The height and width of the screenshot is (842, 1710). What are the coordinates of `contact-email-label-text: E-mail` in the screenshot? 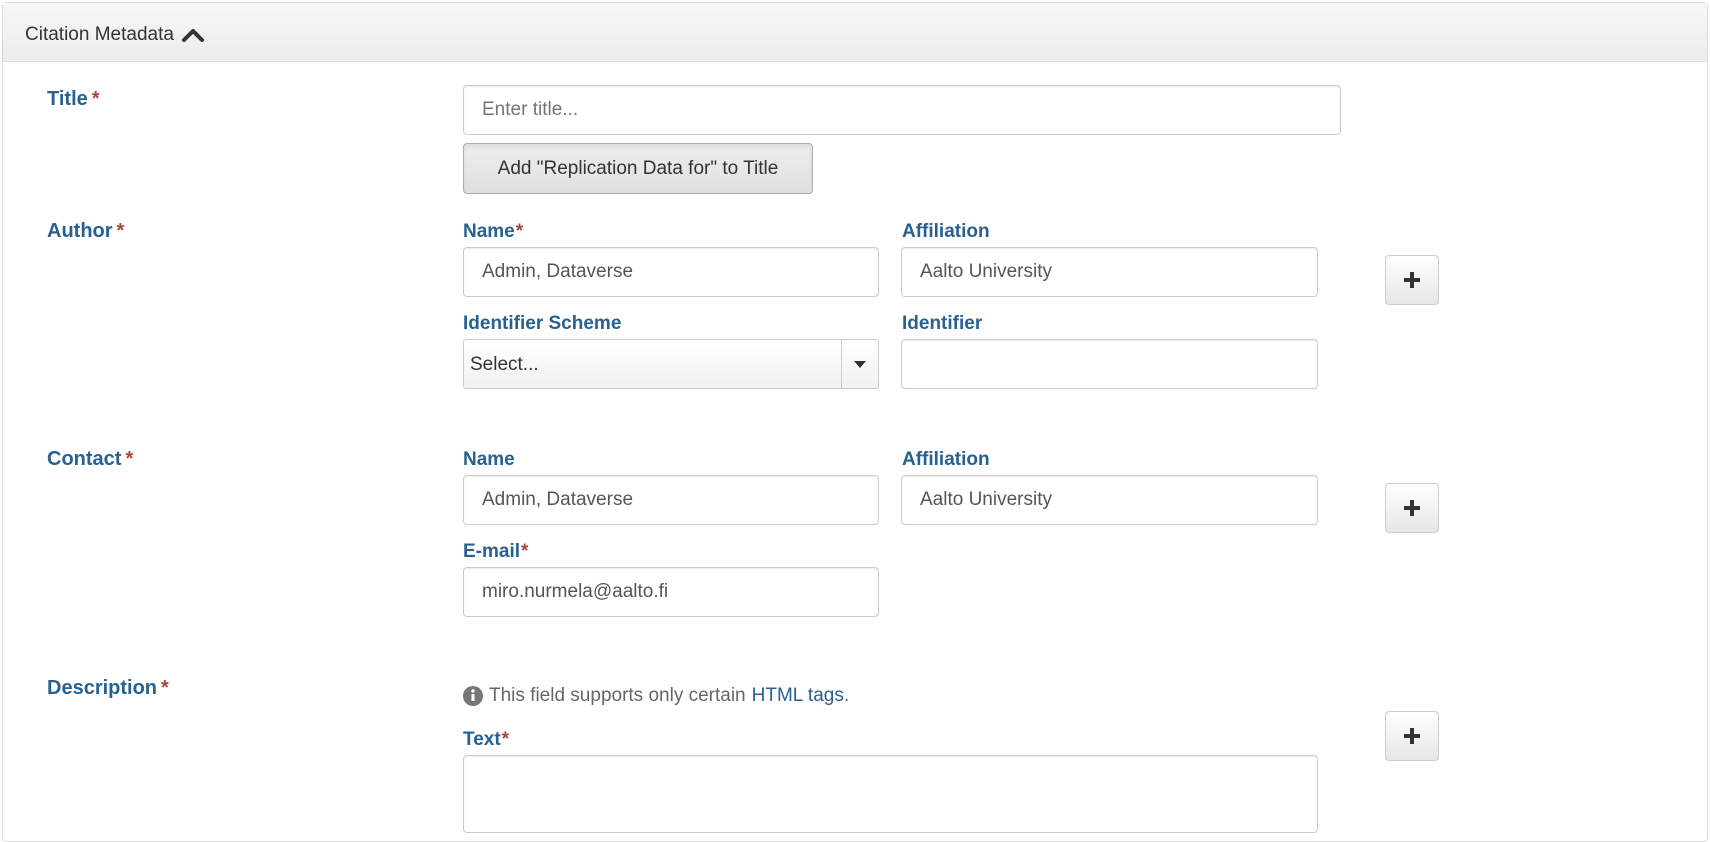 It's located at (492, 551).